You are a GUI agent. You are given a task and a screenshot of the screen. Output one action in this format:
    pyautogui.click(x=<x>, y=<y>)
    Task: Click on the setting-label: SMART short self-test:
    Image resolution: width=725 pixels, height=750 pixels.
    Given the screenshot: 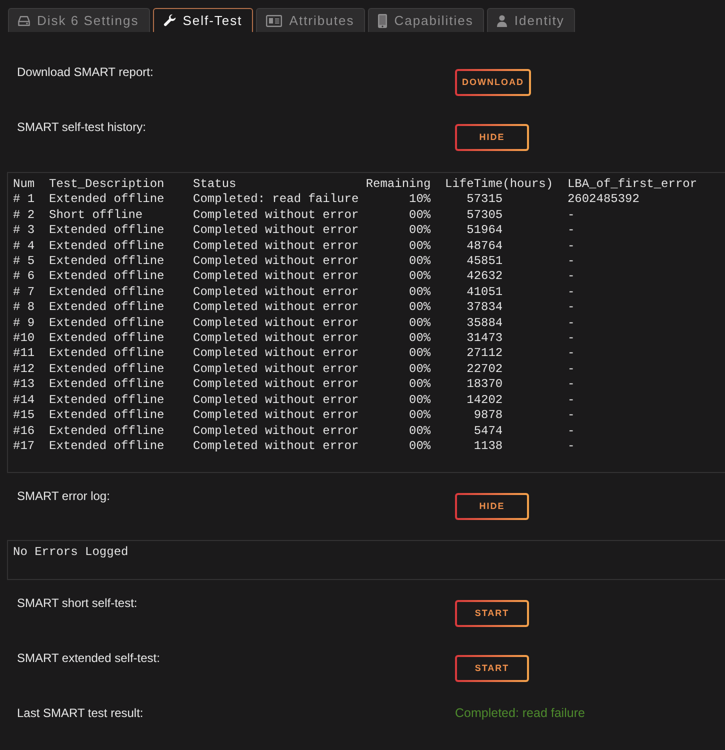 What is the action you would take?
    pyautogui.click(x=77, y=603)
    